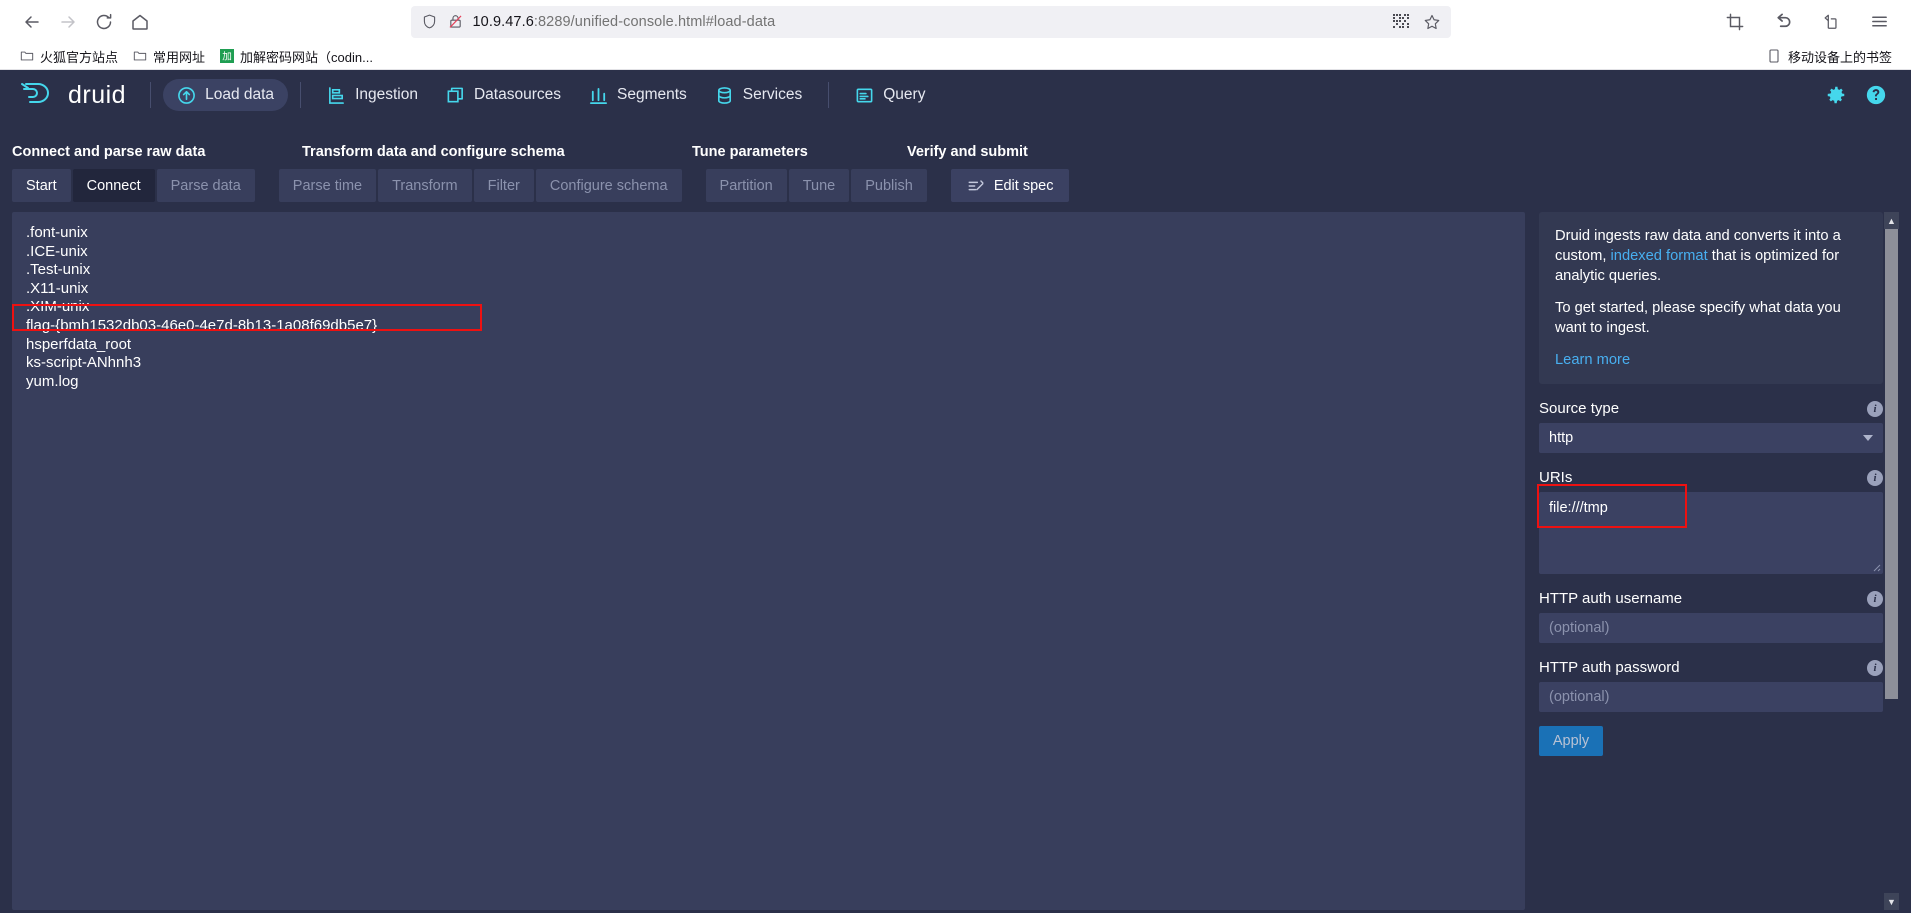 This screenshot has width=1911, height=913. Describe the element at coordinates (1876, 95) in the screenshot. I see `help-icon` at that location.